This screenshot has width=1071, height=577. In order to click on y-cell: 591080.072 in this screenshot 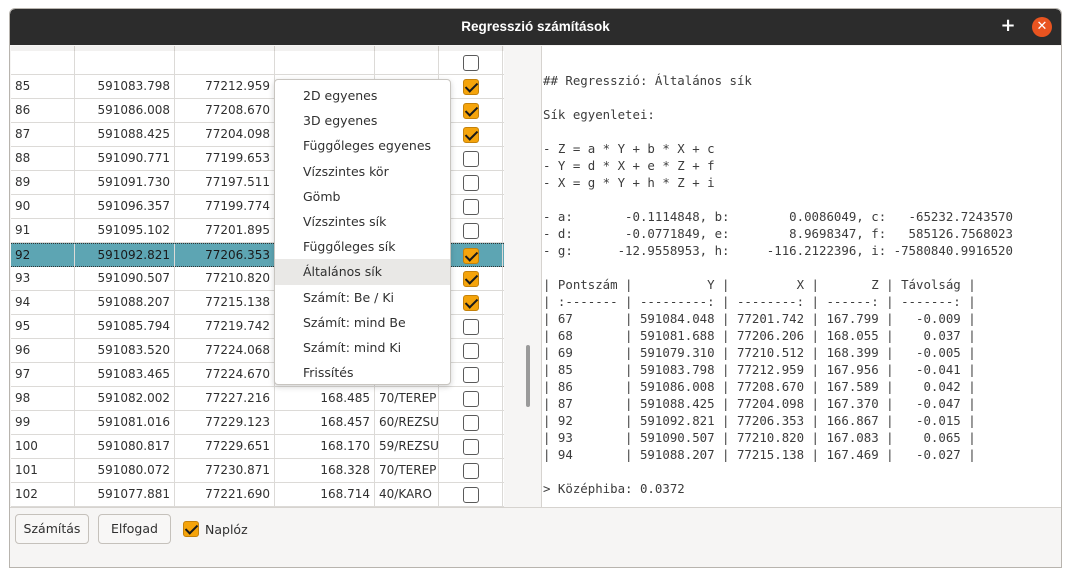, I will do `click(125, 470)`.